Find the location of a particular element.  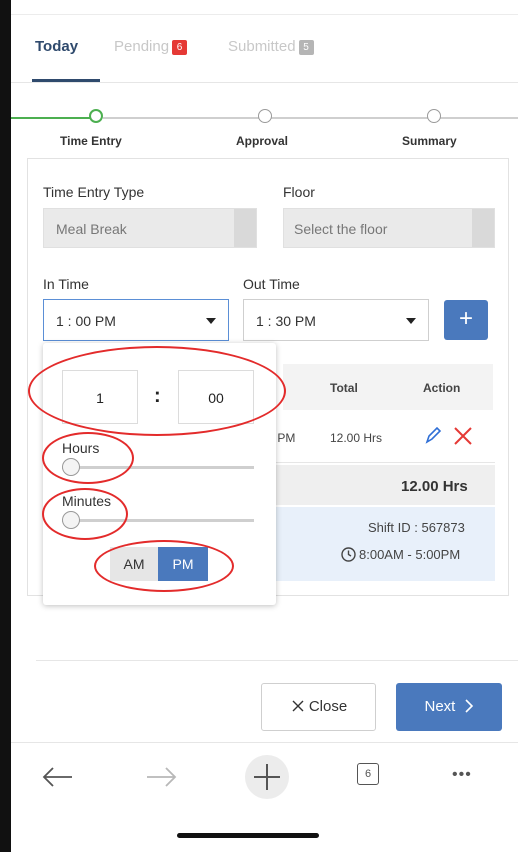

edit-icon is located at coordinates (433, 435).